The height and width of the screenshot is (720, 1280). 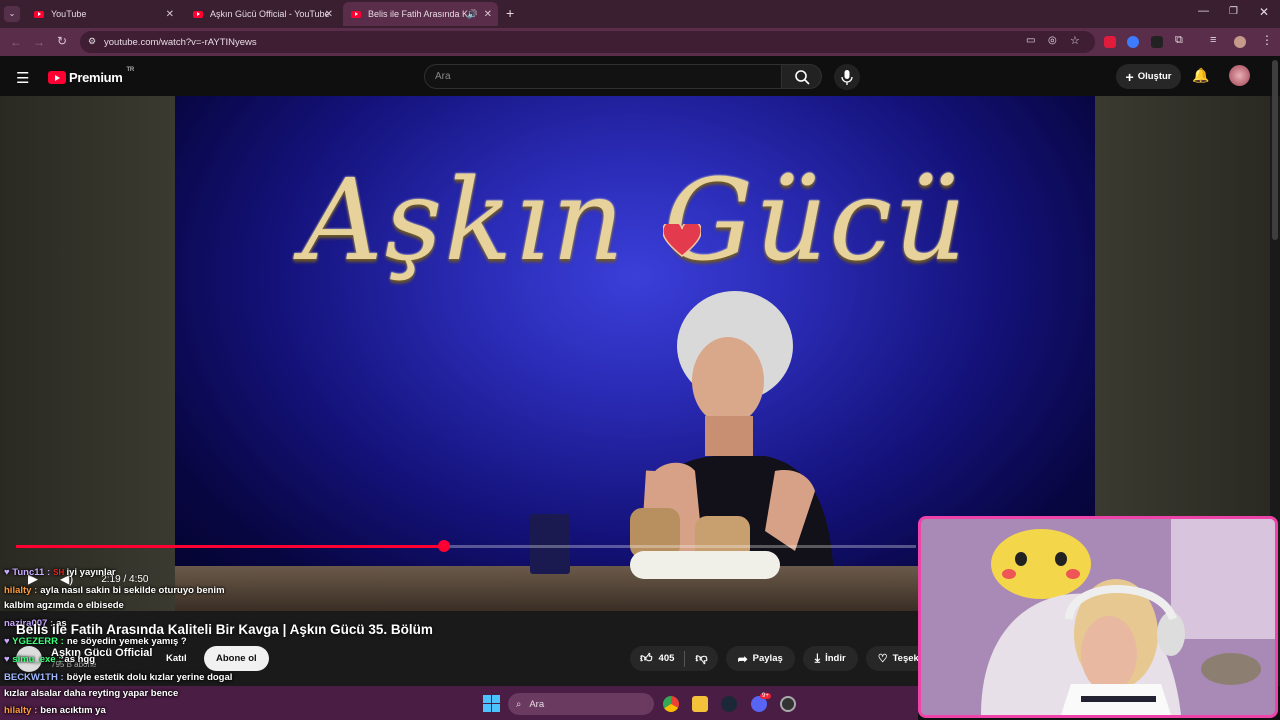 What do you see at coordinates (510, 13) in the screenshot?
I see `new-tab-icon: +` at bounding box center [510, 13].